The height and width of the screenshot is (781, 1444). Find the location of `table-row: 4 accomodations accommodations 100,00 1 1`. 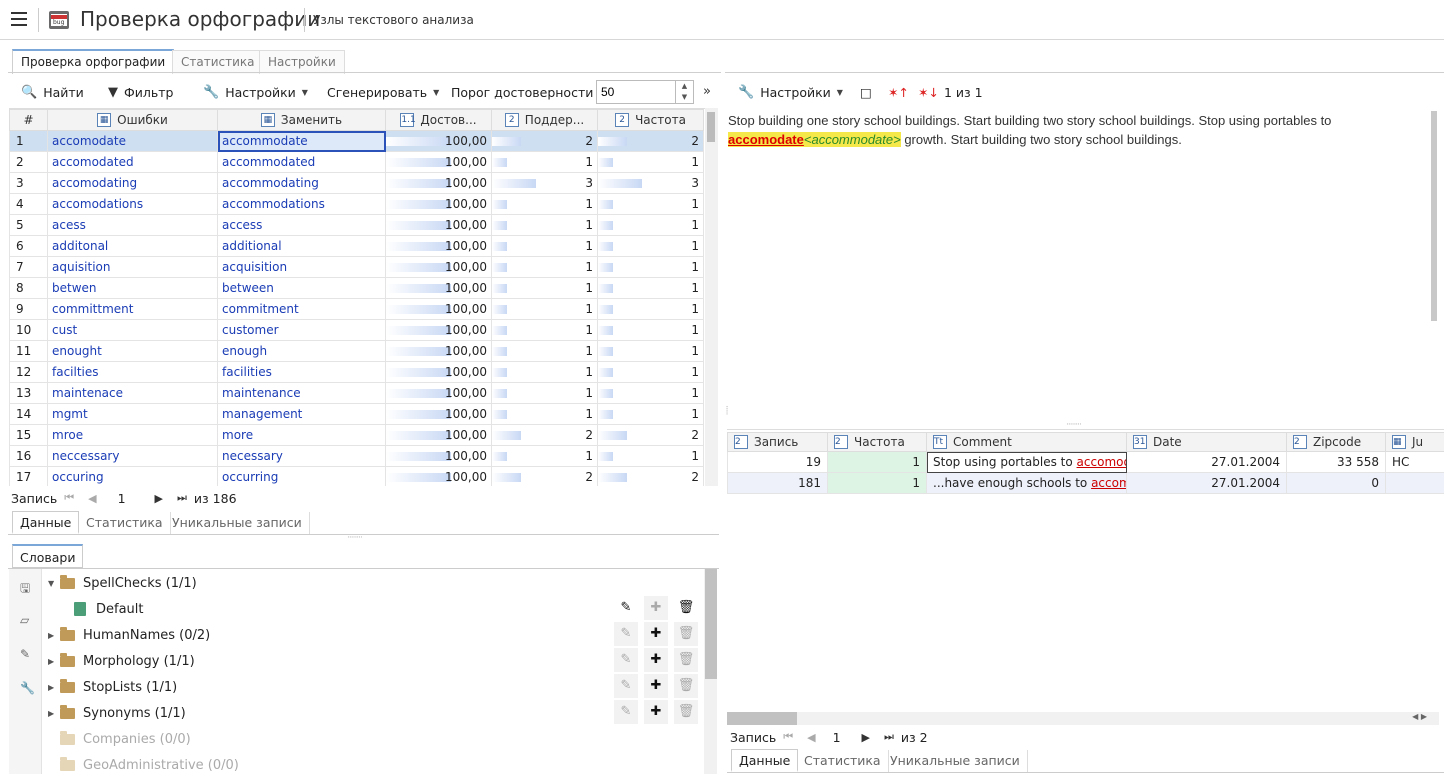

table-row: 4 accomodations accommodations 100,00 1 1 is located at coordinates (356, 204).